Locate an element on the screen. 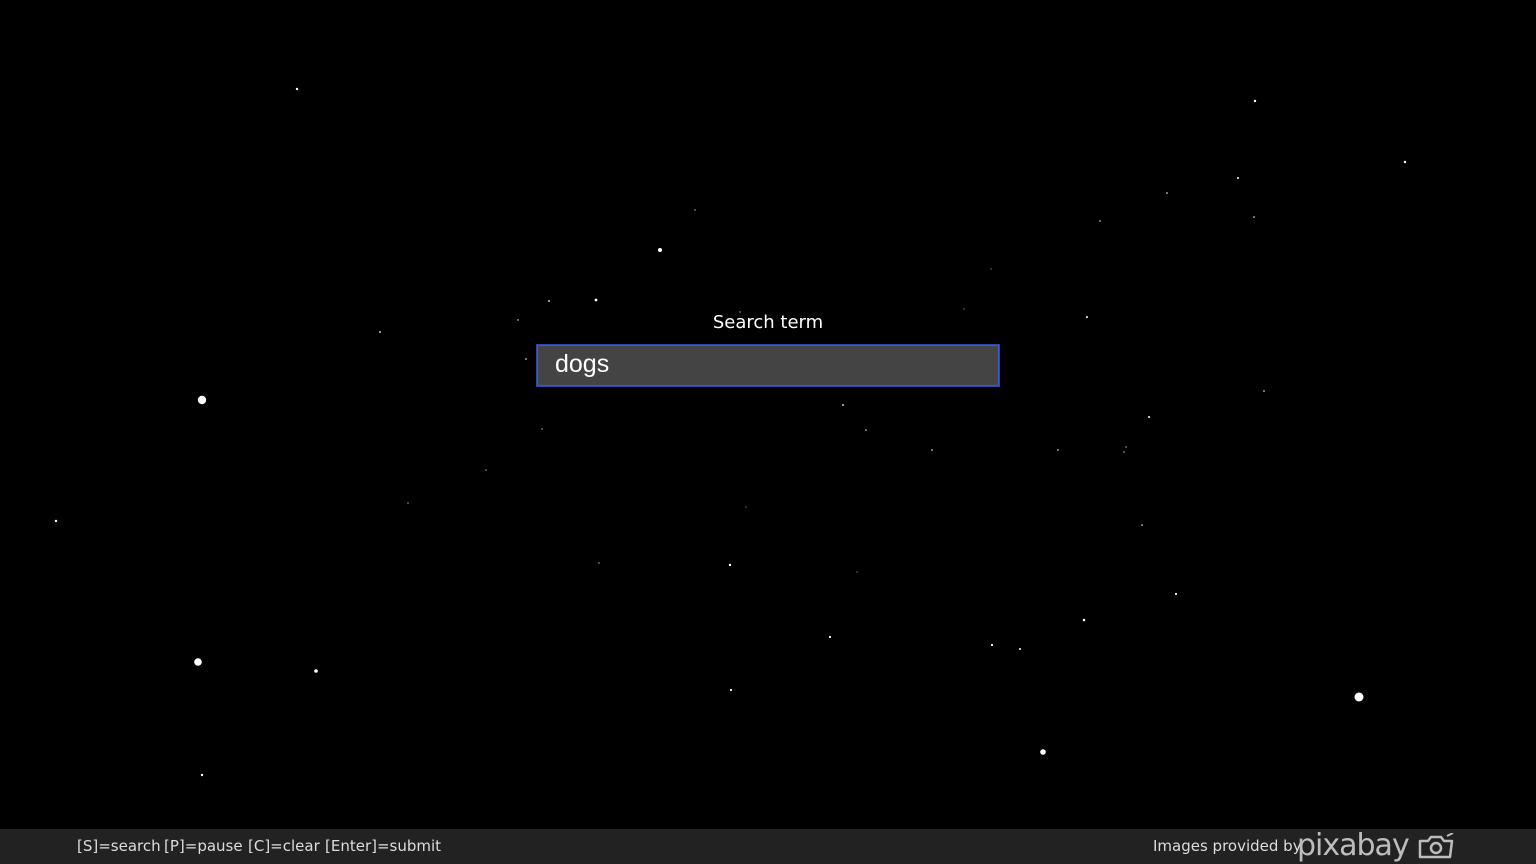 This screenshot has height=864, width=1536. search-label: Search term is located at coordinates (768, 322).